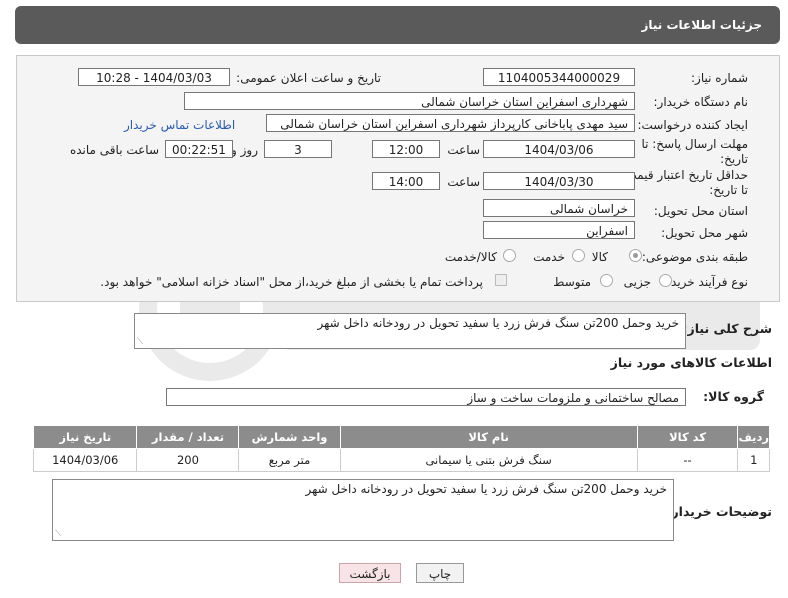  Describe the element at coordinates (199, 149) in the screenshot. I see `remaining-time-field: 00:22:51` at that location.